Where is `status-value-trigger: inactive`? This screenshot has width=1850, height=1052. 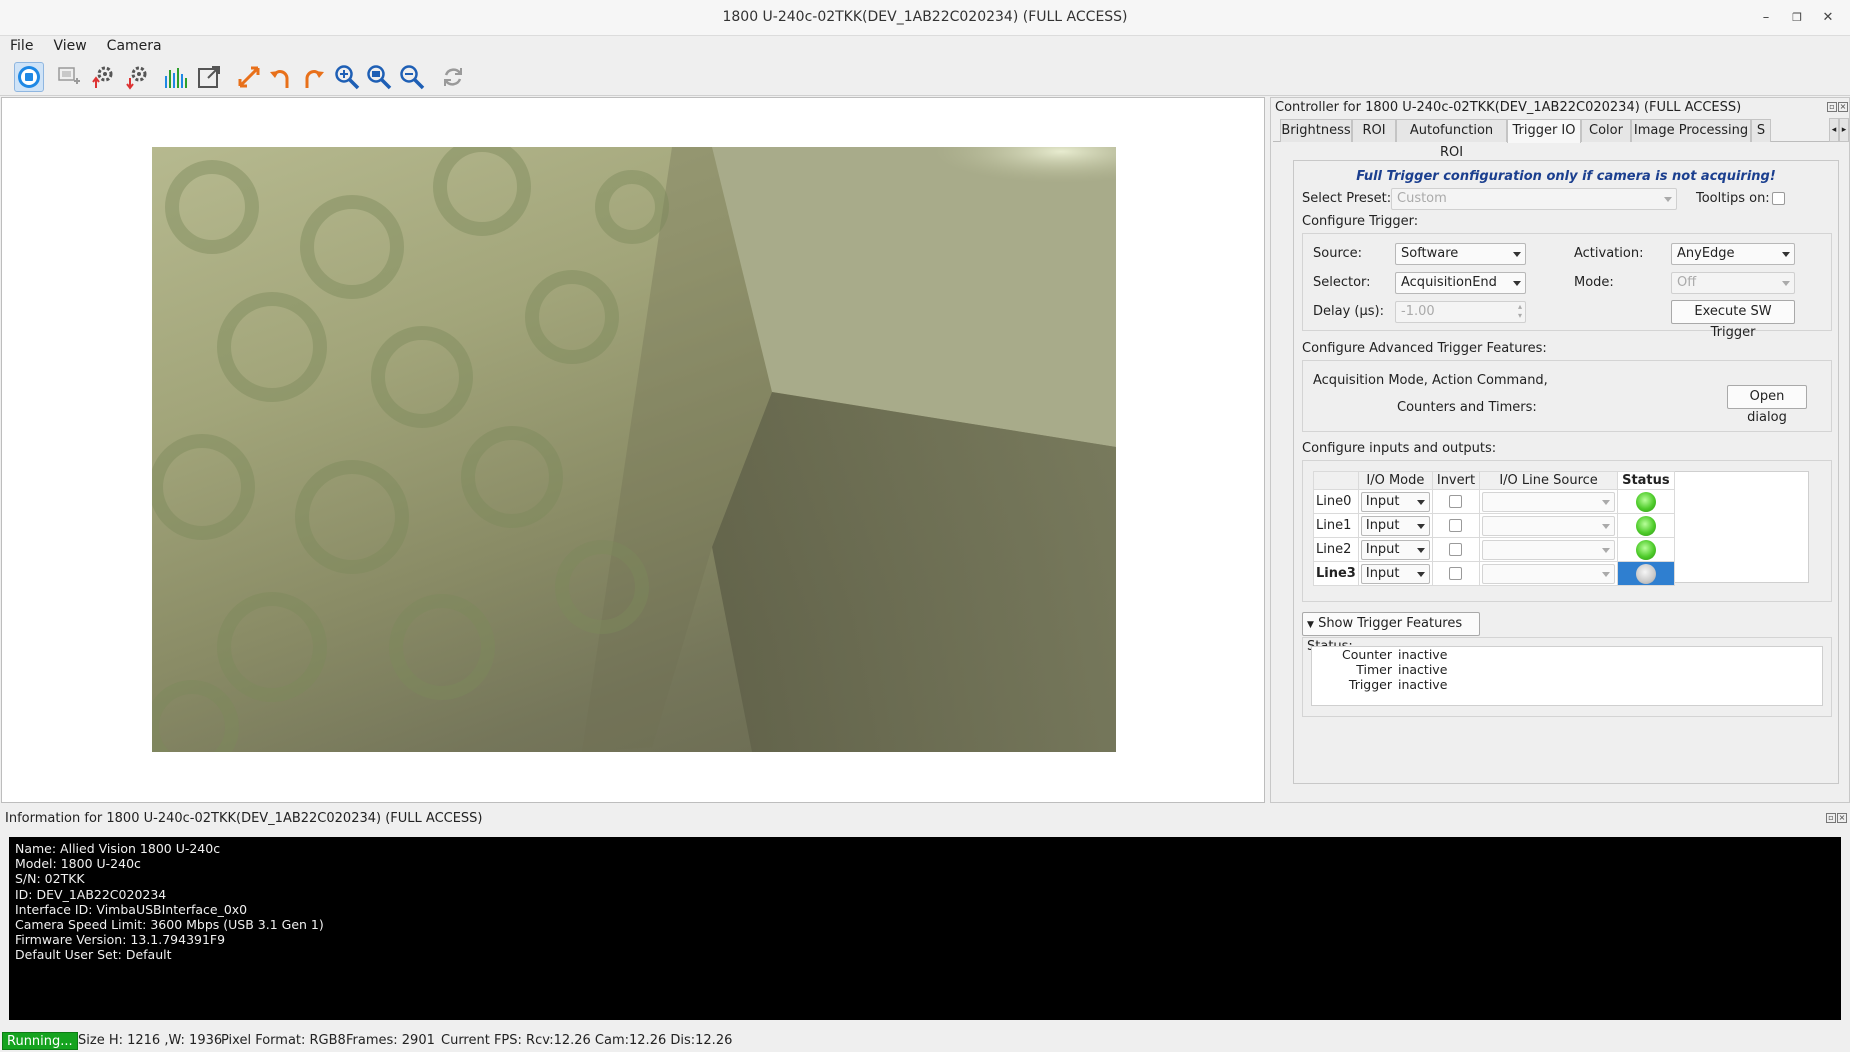 status-value-trigger: inactive is located at coordinates (1423, 684).